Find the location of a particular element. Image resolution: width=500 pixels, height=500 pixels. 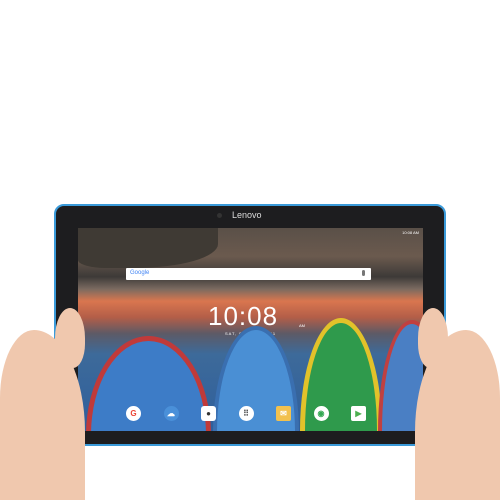

left-thumb is located at coordinates (70, 338).